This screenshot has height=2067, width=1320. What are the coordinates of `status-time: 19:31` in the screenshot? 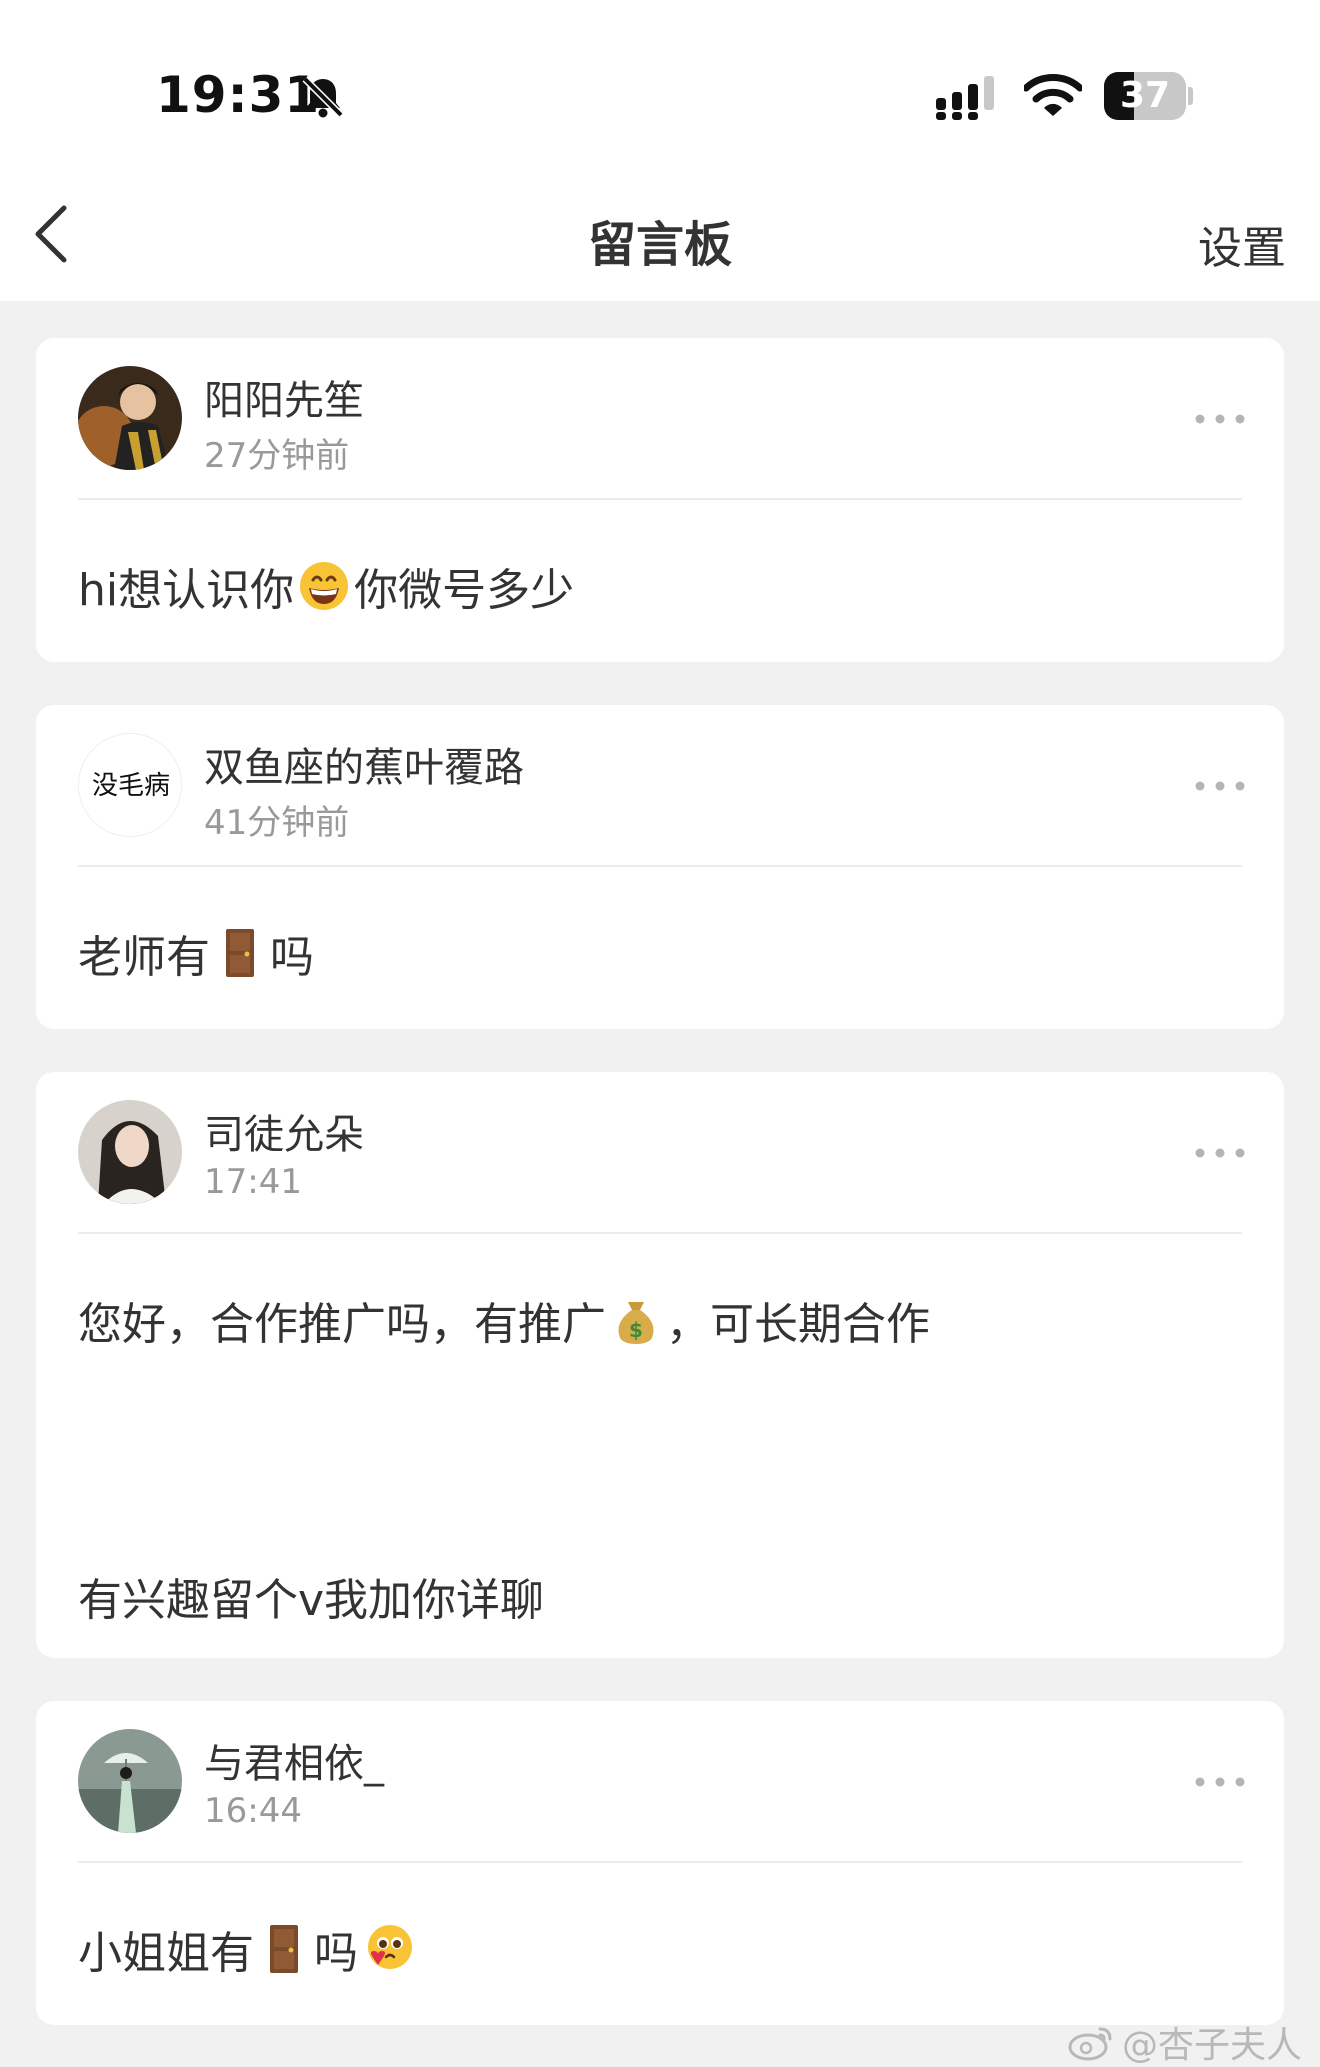 It's located at (238, 95).